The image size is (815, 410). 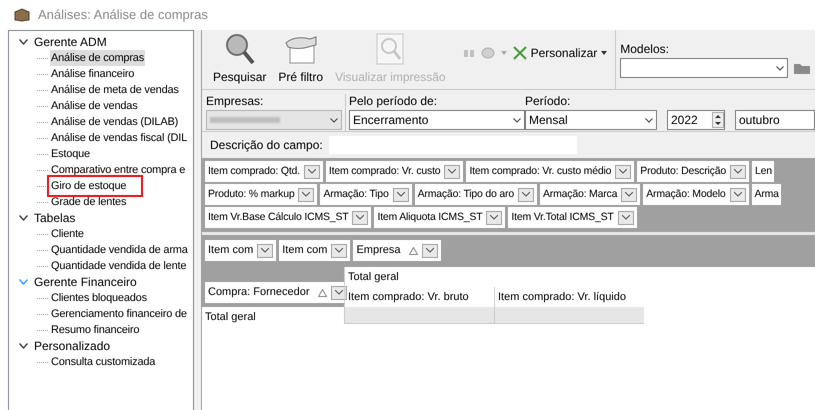 What do you see at coordinates (718, 120) in the screenshot?
I see `spinner-arrows-icon` at bounding box center [718, 120].